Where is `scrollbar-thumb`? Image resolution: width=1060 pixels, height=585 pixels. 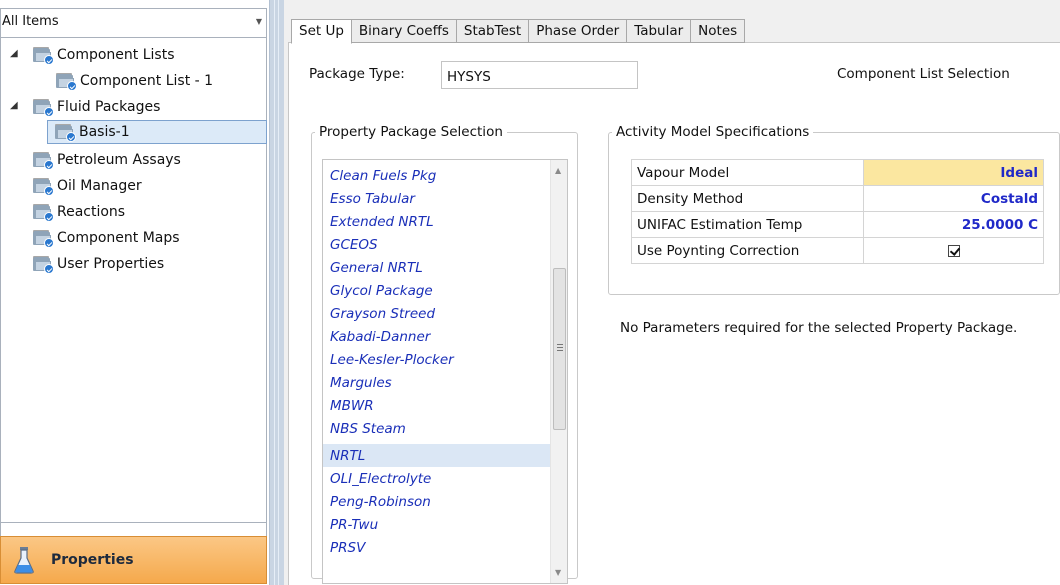 scrollbar-thumb is located at coordinates (559, 349).